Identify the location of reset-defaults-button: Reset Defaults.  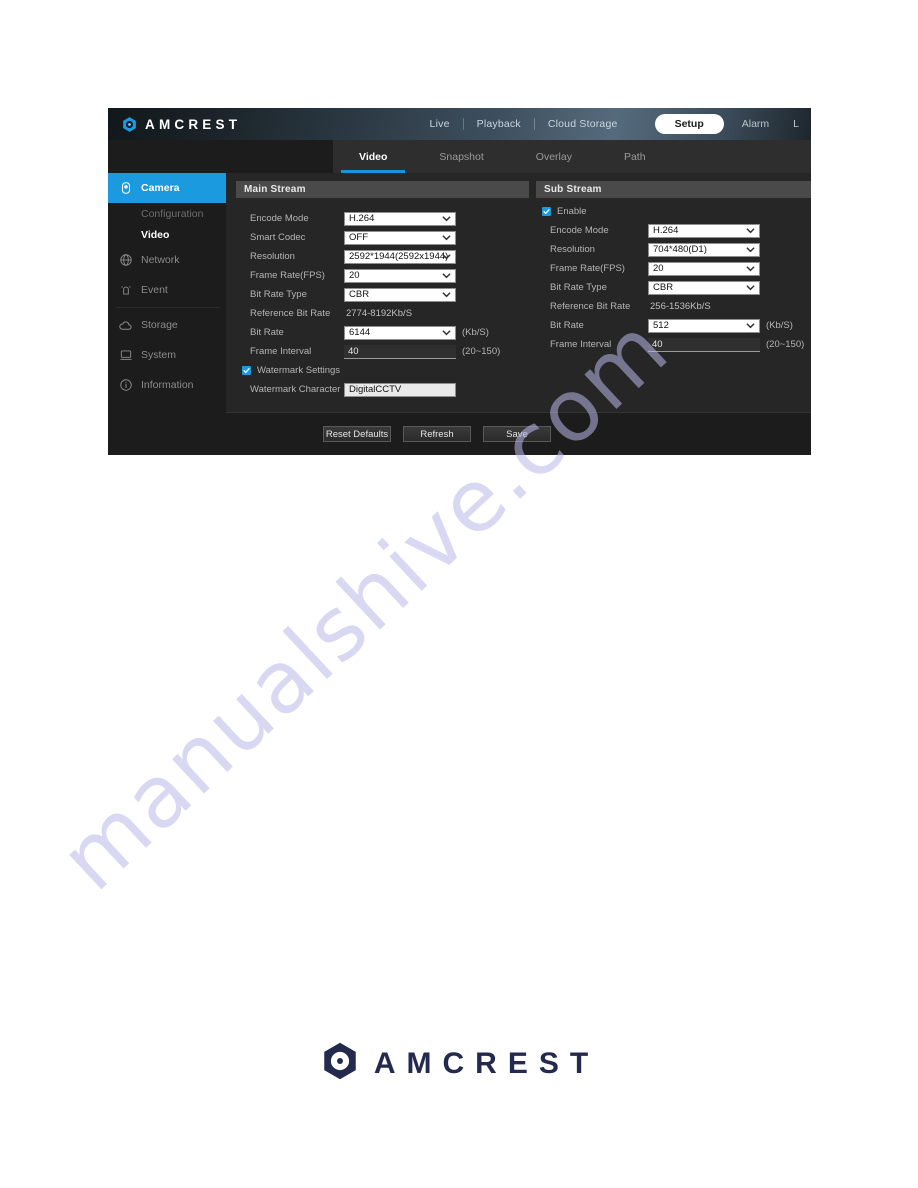
(357, 434).